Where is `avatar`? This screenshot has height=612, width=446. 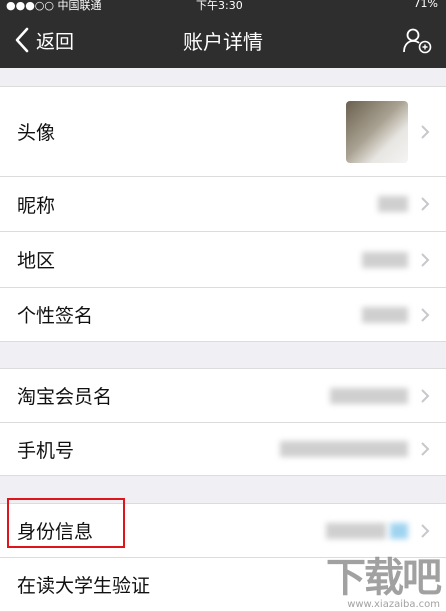 avatar is located at coordinates (377, 132).